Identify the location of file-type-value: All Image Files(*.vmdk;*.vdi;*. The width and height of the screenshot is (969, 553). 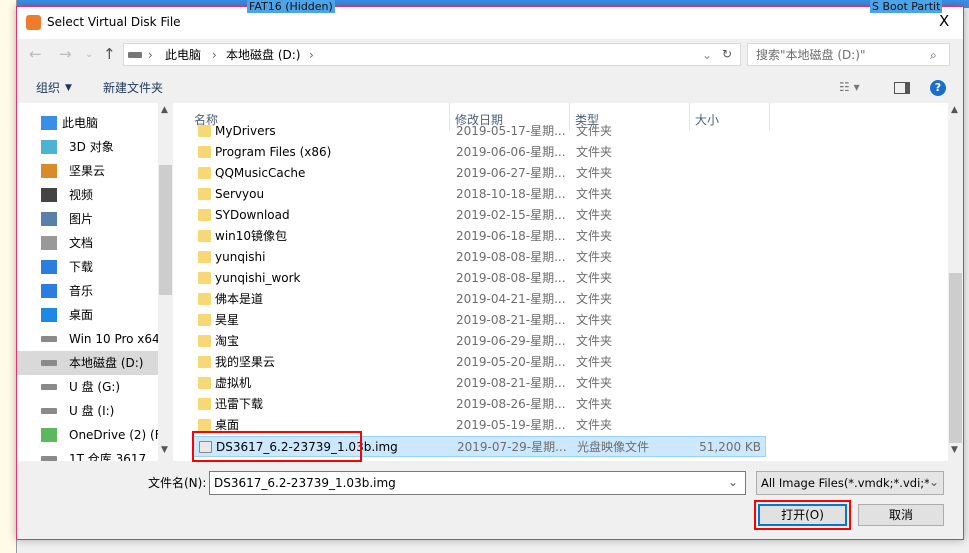
(845, 483).